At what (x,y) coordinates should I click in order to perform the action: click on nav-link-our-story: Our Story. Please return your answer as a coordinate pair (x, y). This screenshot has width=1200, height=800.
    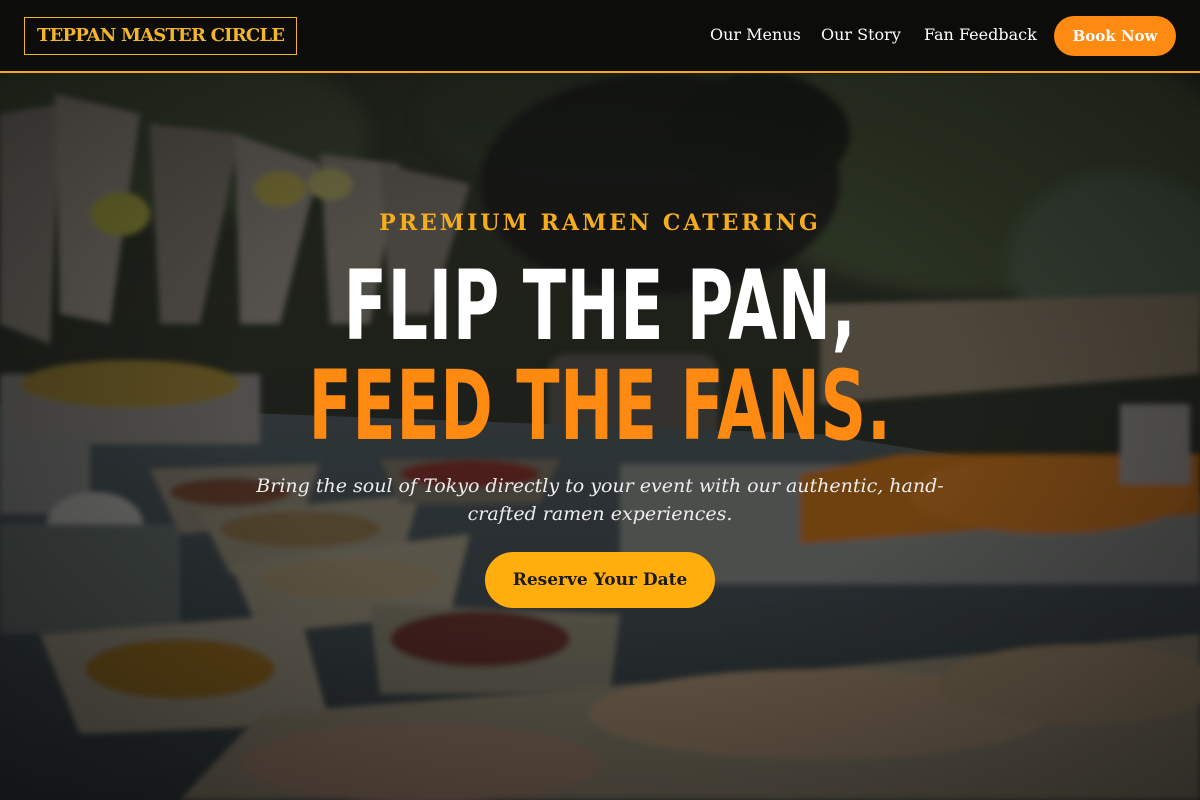
    Looking at the image, I should click on (861, 34).